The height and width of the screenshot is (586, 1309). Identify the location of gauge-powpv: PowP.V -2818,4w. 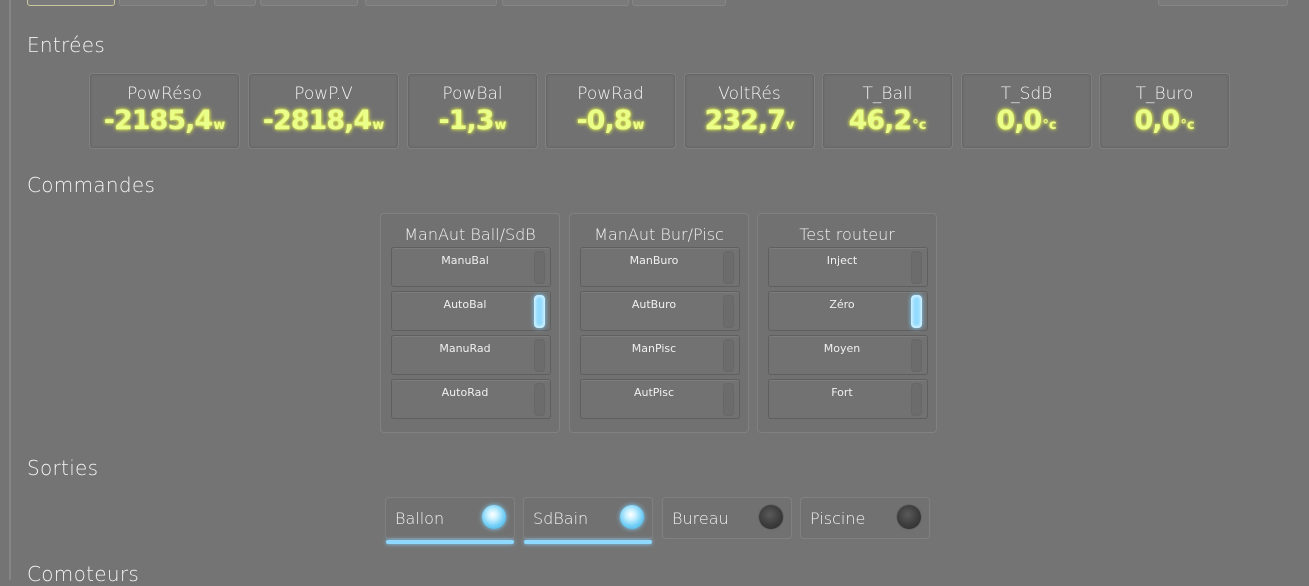
(323, 111).